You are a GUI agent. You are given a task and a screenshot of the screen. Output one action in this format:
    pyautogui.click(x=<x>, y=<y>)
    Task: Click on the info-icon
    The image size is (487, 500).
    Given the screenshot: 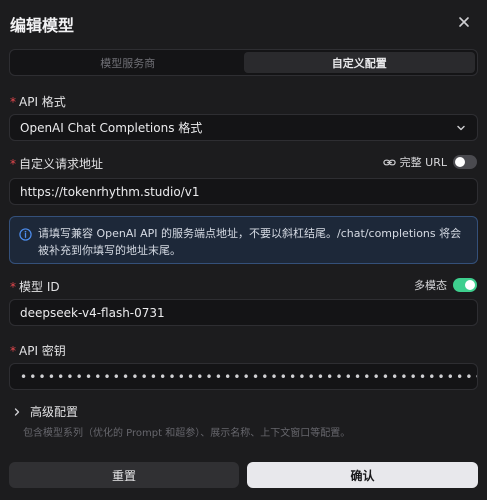 What is the action you would take?
    pyautogui.click(x=25, y=234)
    